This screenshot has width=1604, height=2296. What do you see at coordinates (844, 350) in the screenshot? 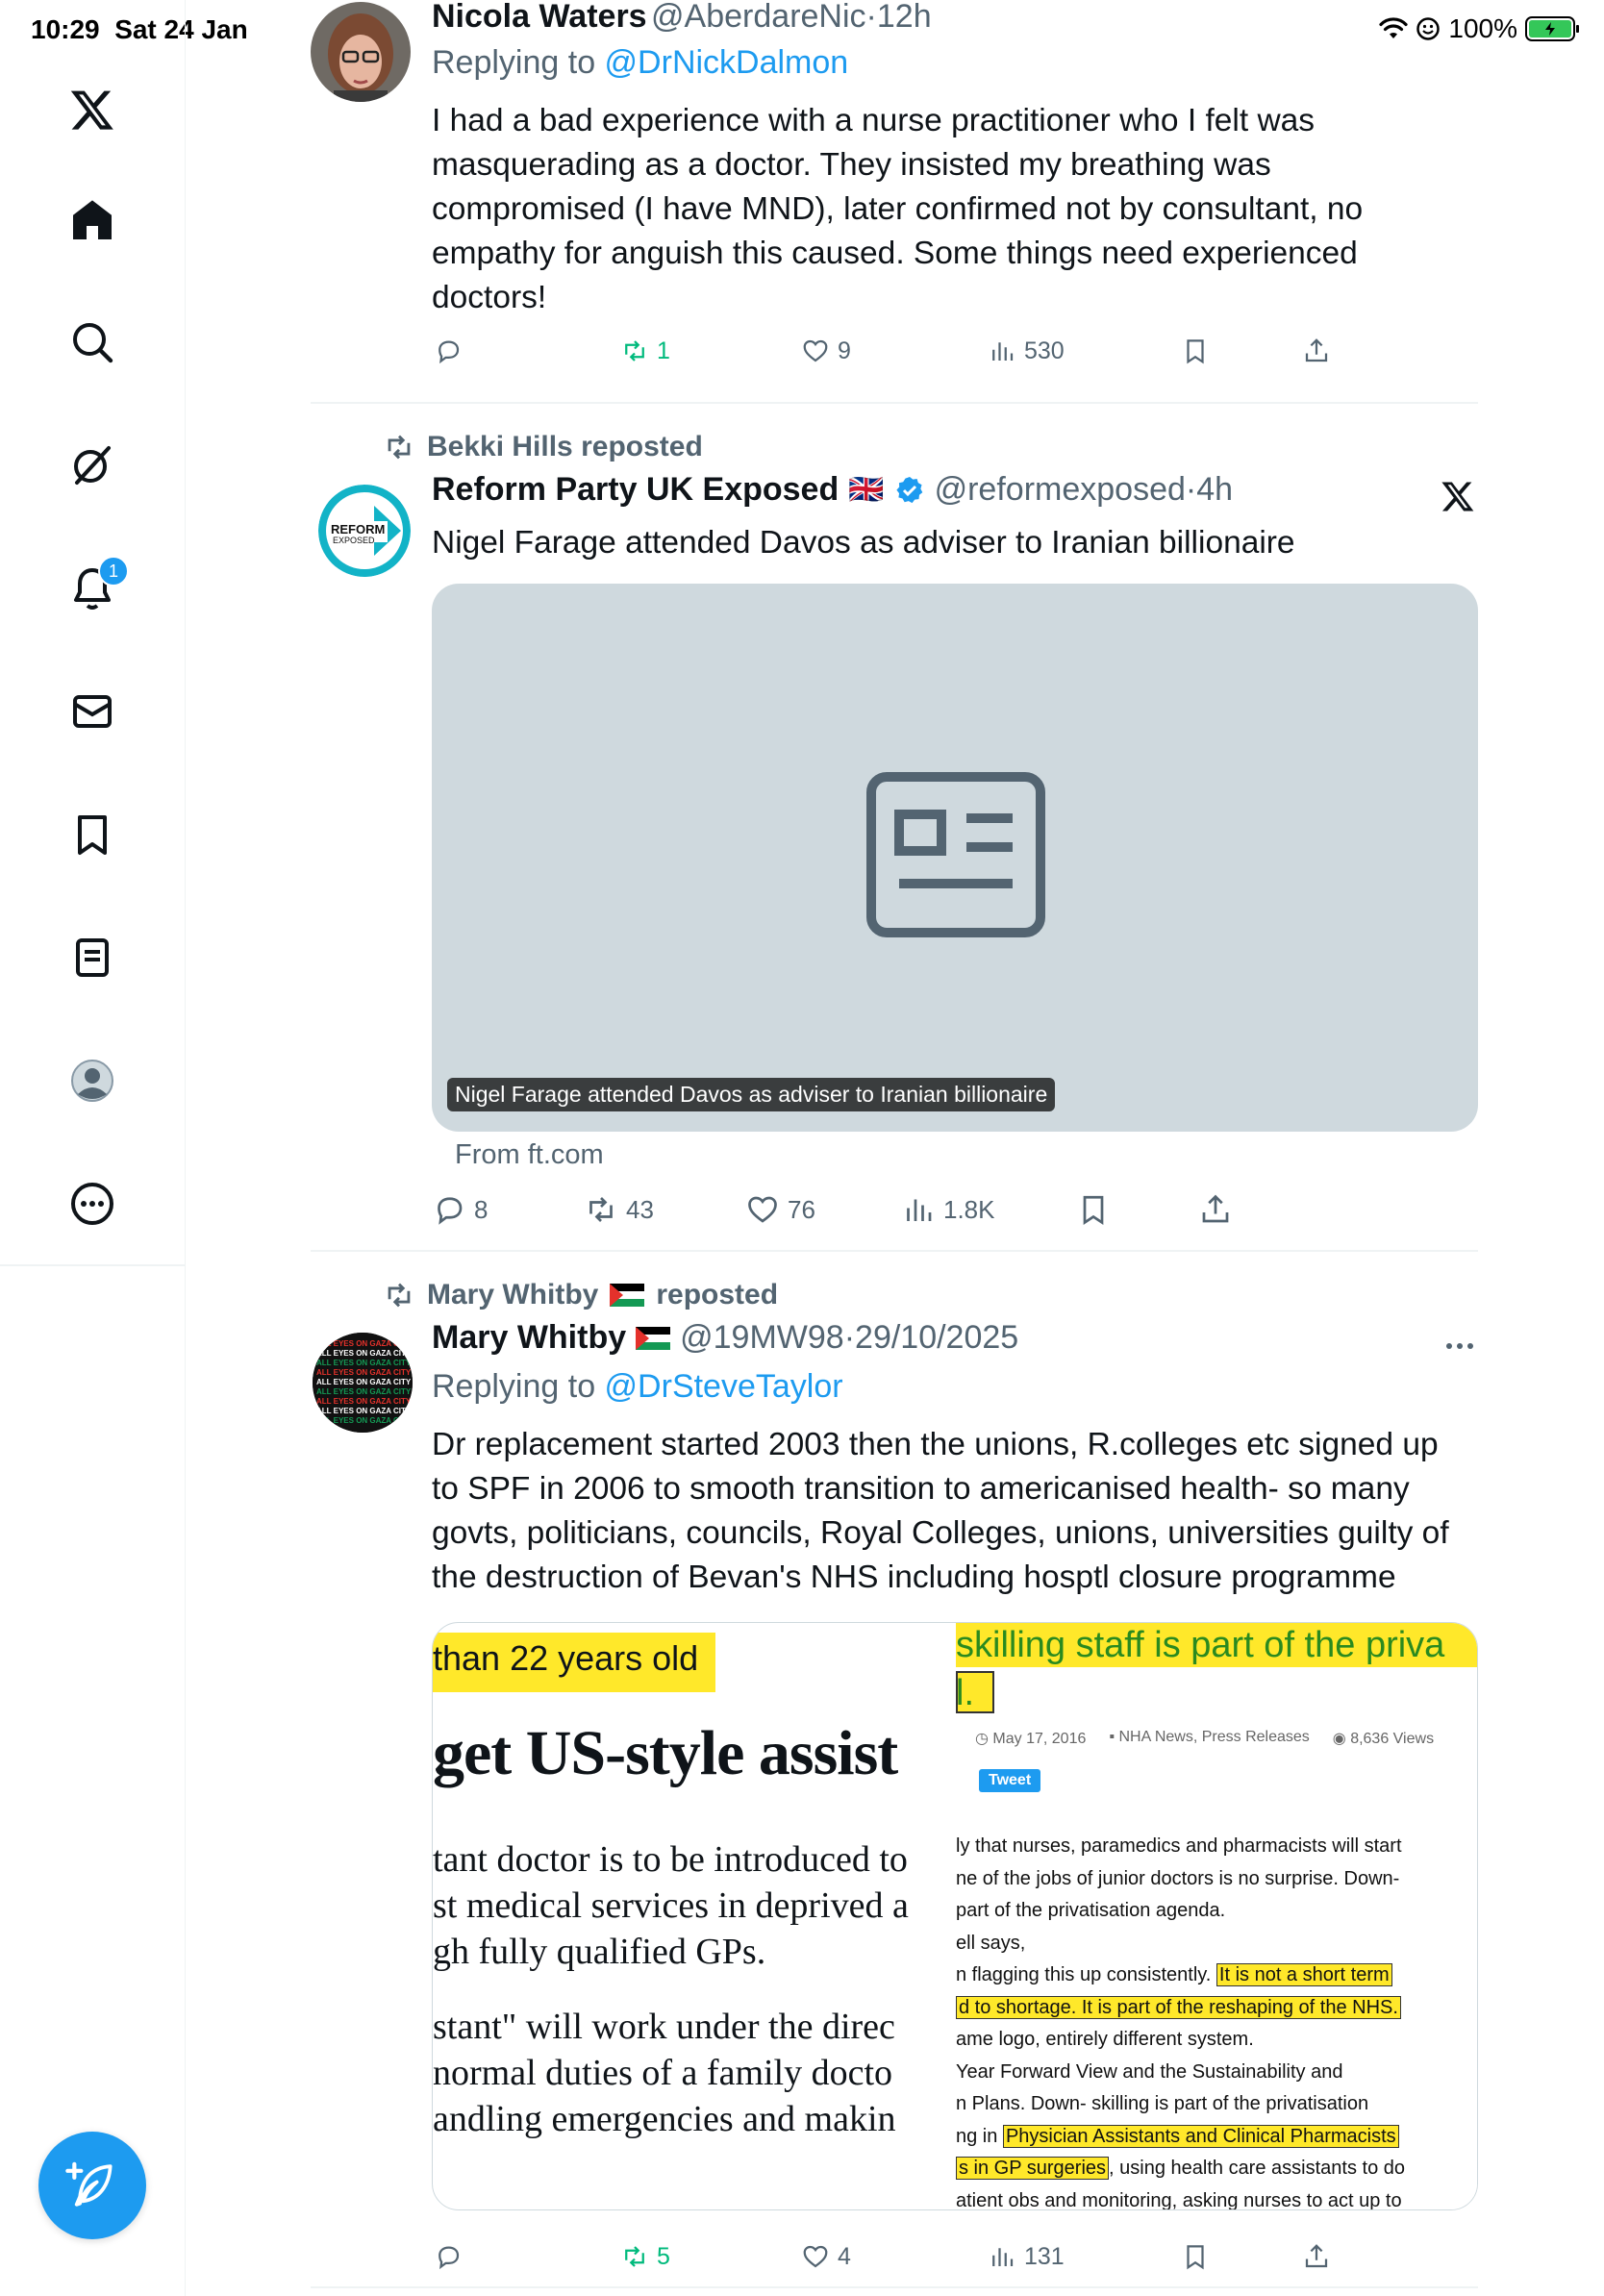
I see `like-count: 9` at bounding box center [844, 350].